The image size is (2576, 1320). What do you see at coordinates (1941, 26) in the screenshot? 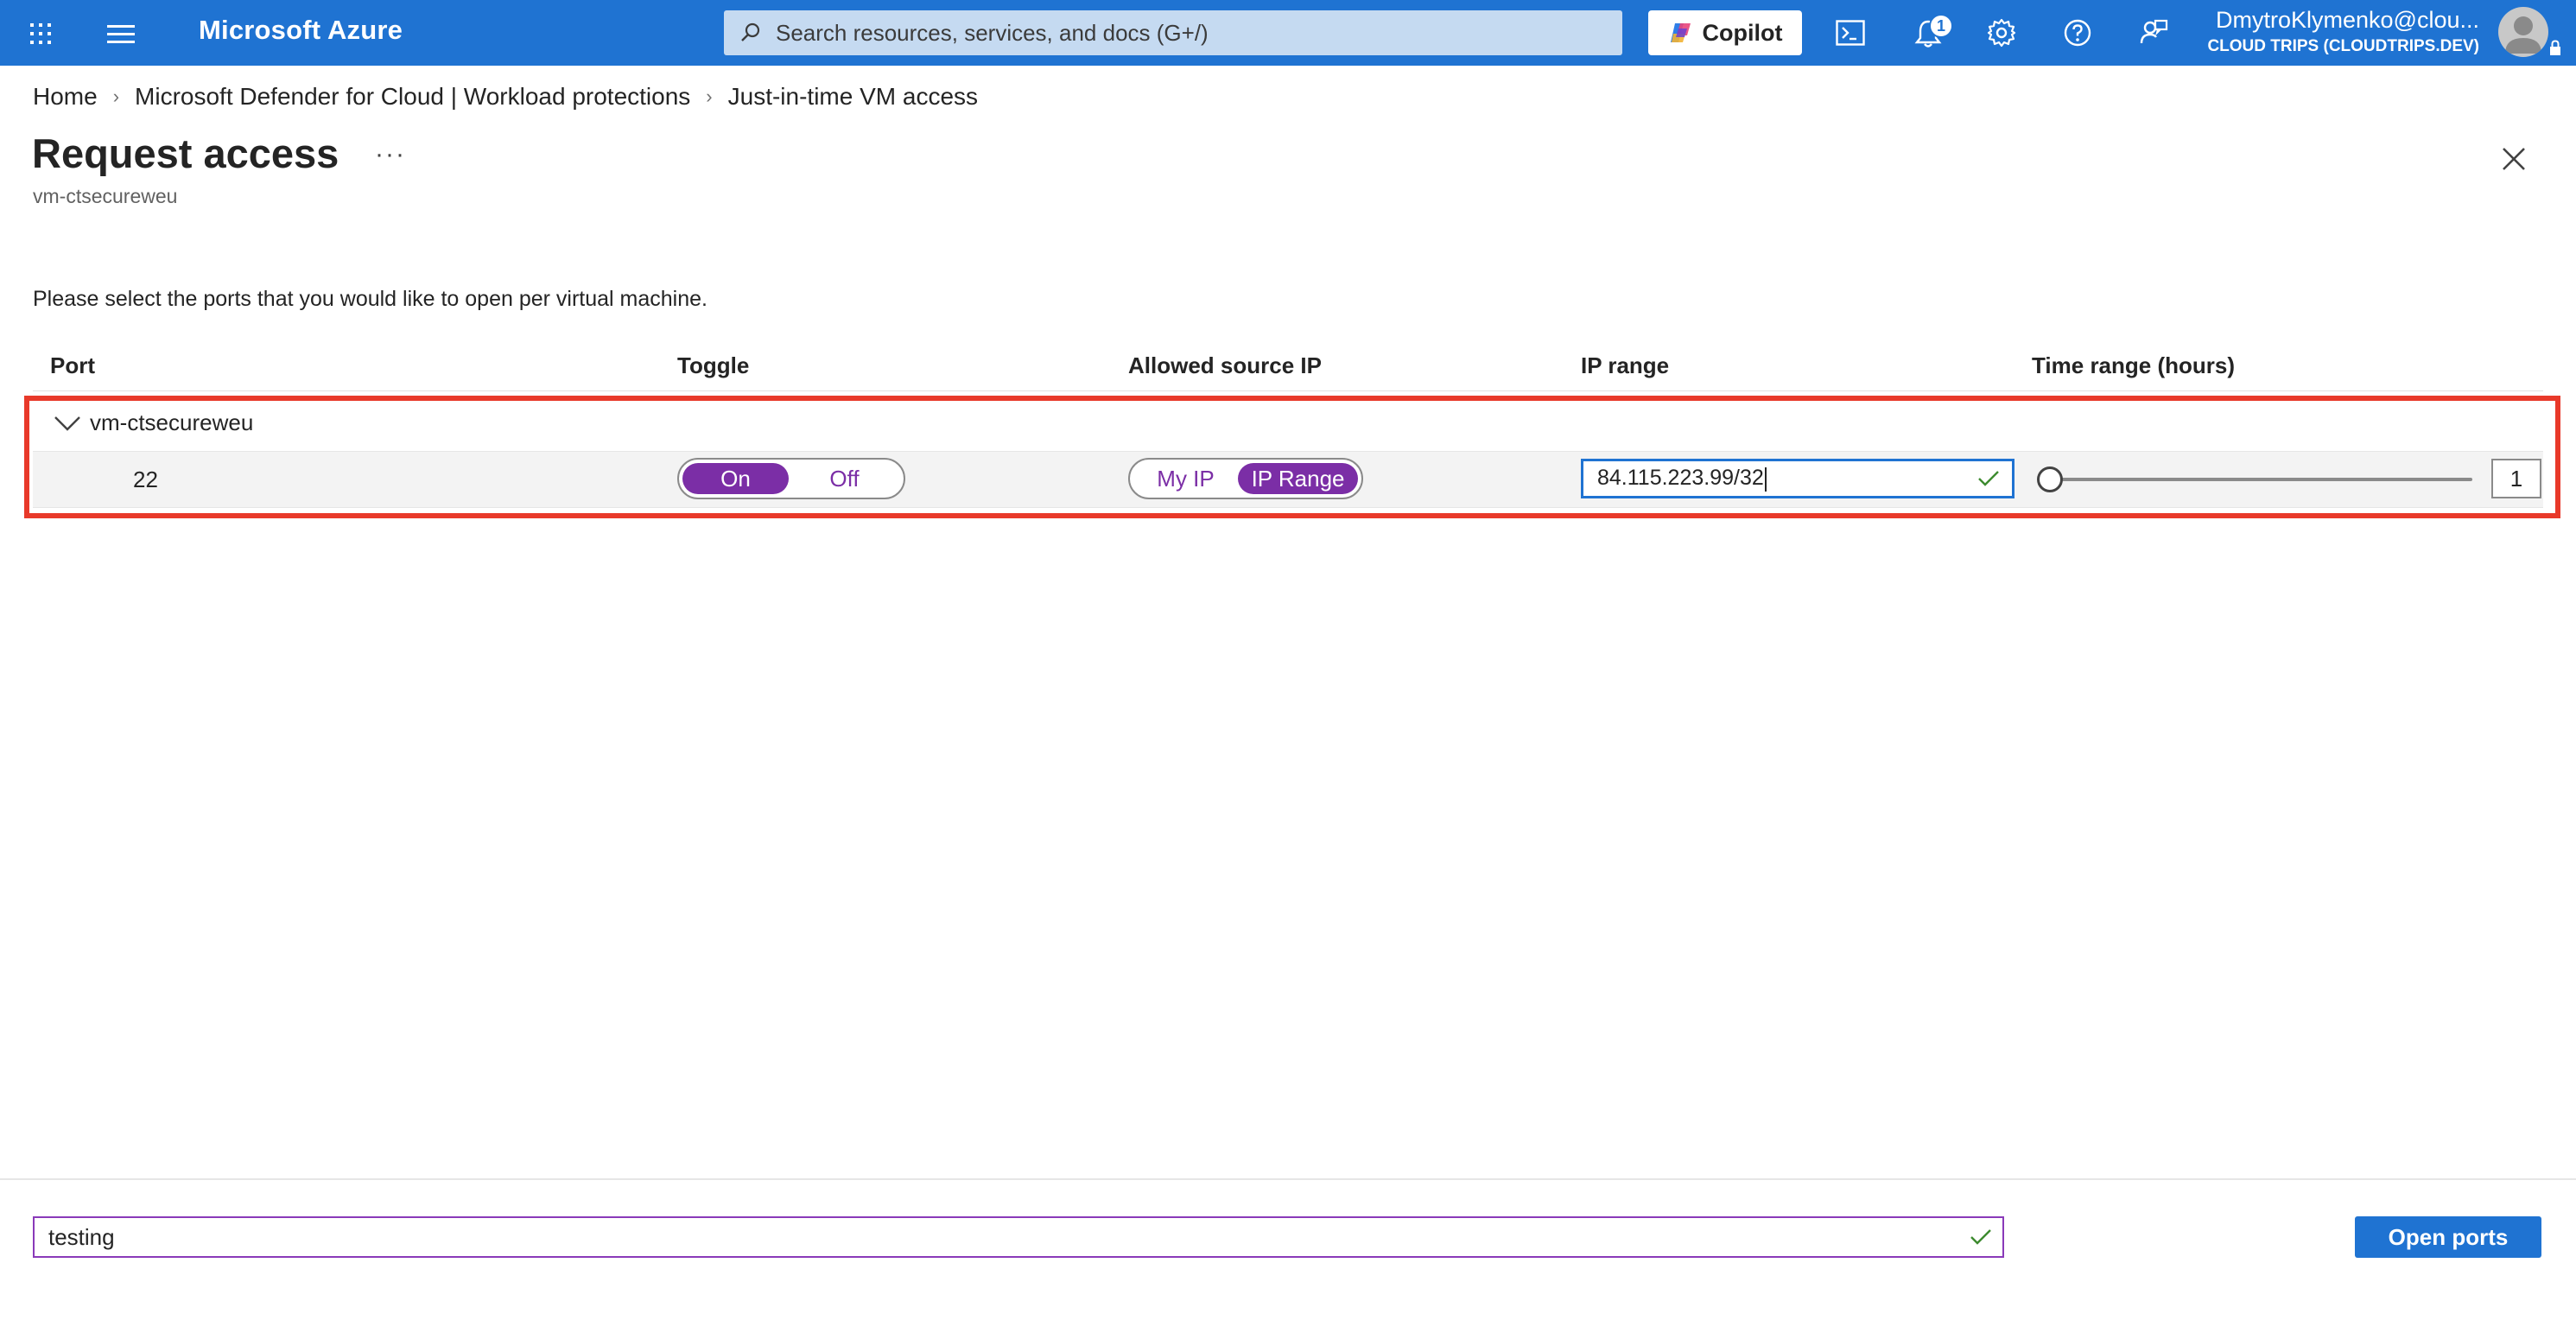
I see `notification-count-badge: 1` at bounding box center [1941, 26].